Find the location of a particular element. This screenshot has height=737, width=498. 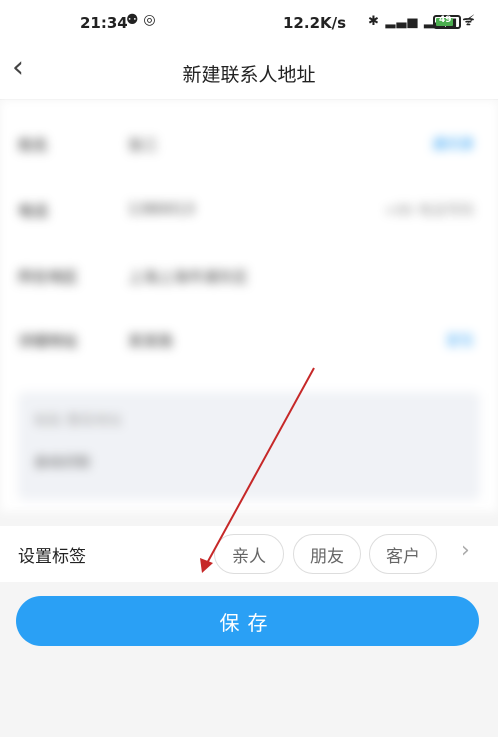

status-bar: 21:34 ⚉ ◎ 12.2K/s ✱ ▂▃▅ ▂▃▅ ᯤ 49 ⚡ is located at coordinates (249, 21).